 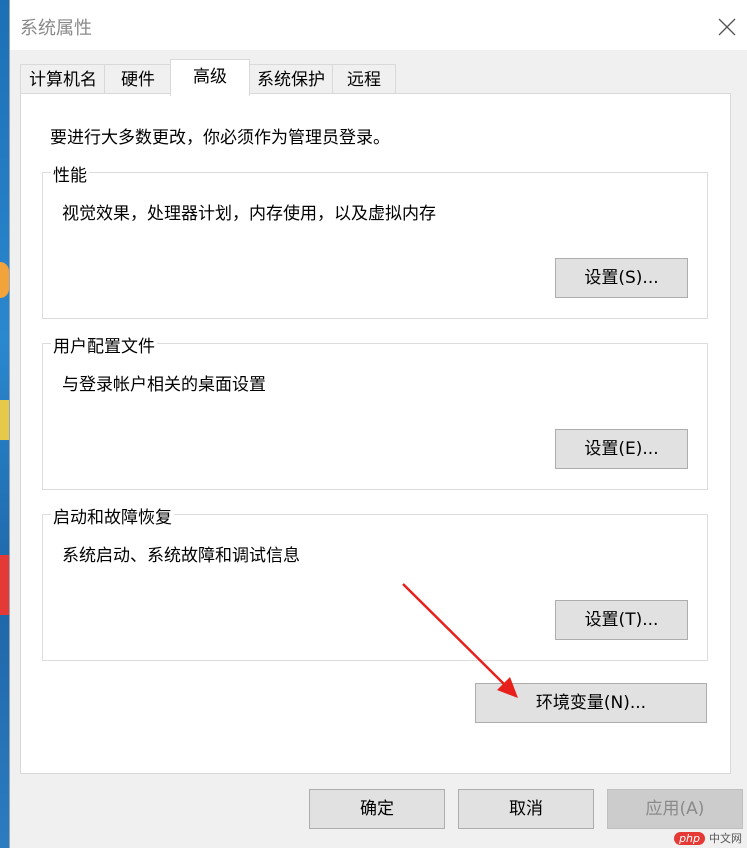 What do you see at coordinates (112, 515) in the screenshot?
I see `startup-recovery-title: 启动和故障恢复` at bounding box center [112, 515].